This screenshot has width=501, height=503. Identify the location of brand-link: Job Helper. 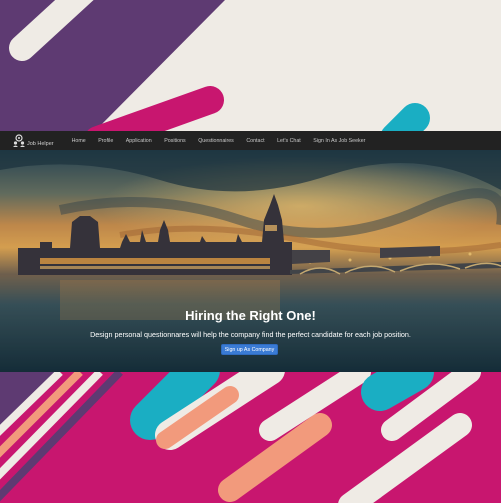
(27, 140).